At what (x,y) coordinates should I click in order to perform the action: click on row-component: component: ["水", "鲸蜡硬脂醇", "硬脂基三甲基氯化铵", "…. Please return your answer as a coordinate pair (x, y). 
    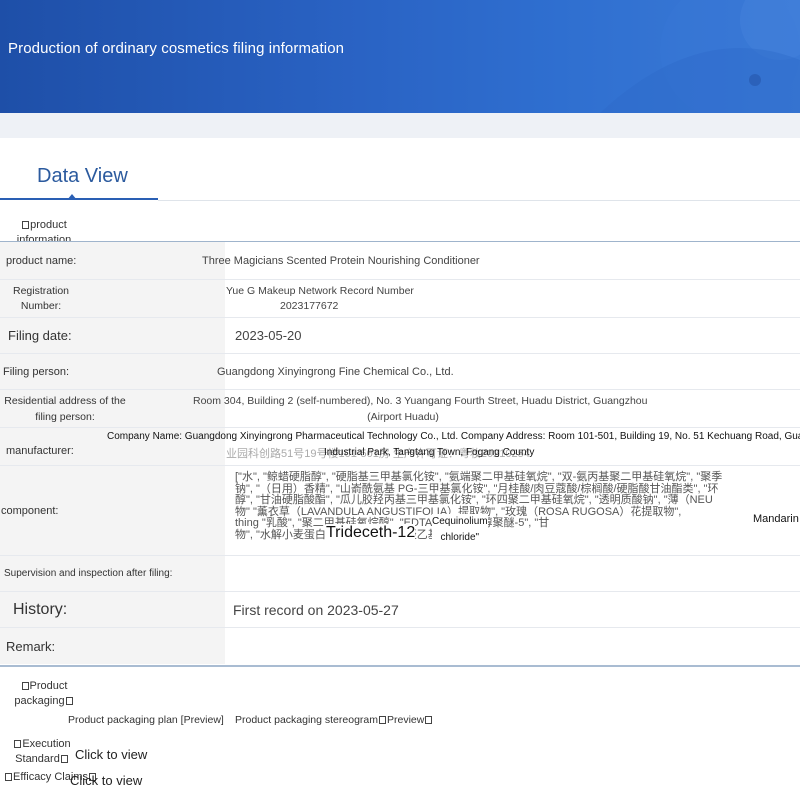
    Looking at the image, I should click on (400, 511).